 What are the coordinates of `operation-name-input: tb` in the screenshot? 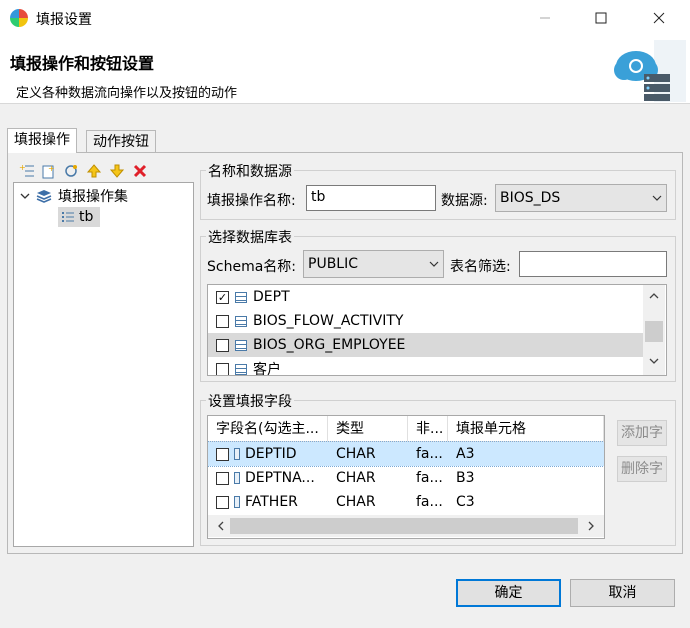 It's located at (371, 198).